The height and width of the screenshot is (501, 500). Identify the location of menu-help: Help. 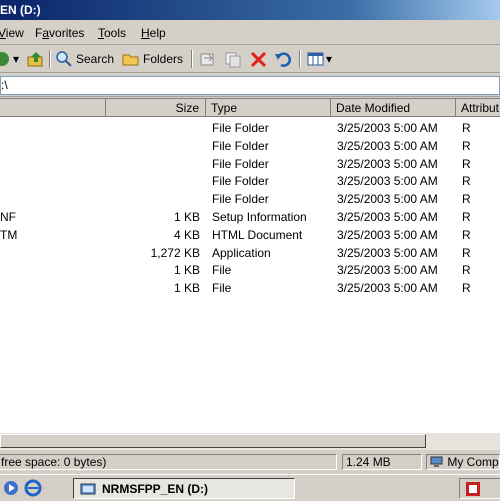
(153, 33).